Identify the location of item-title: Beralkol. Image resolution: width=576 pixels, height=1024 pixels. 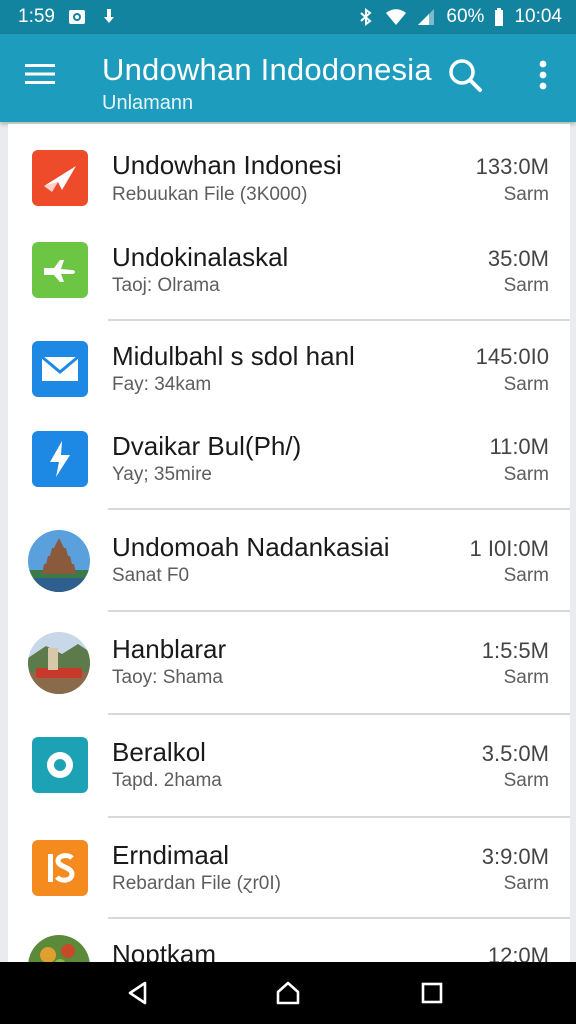
(159, 752).